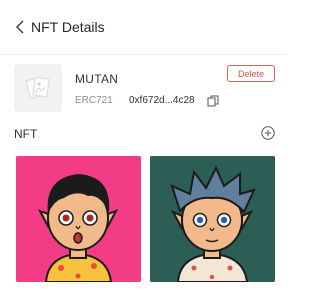 This screenshot has height=297, width=320. What do you see at coordinates (162, 100) in the screenshot?
I see `contract-address: 0xf672d...4c28` at bounding box center [162, 100].